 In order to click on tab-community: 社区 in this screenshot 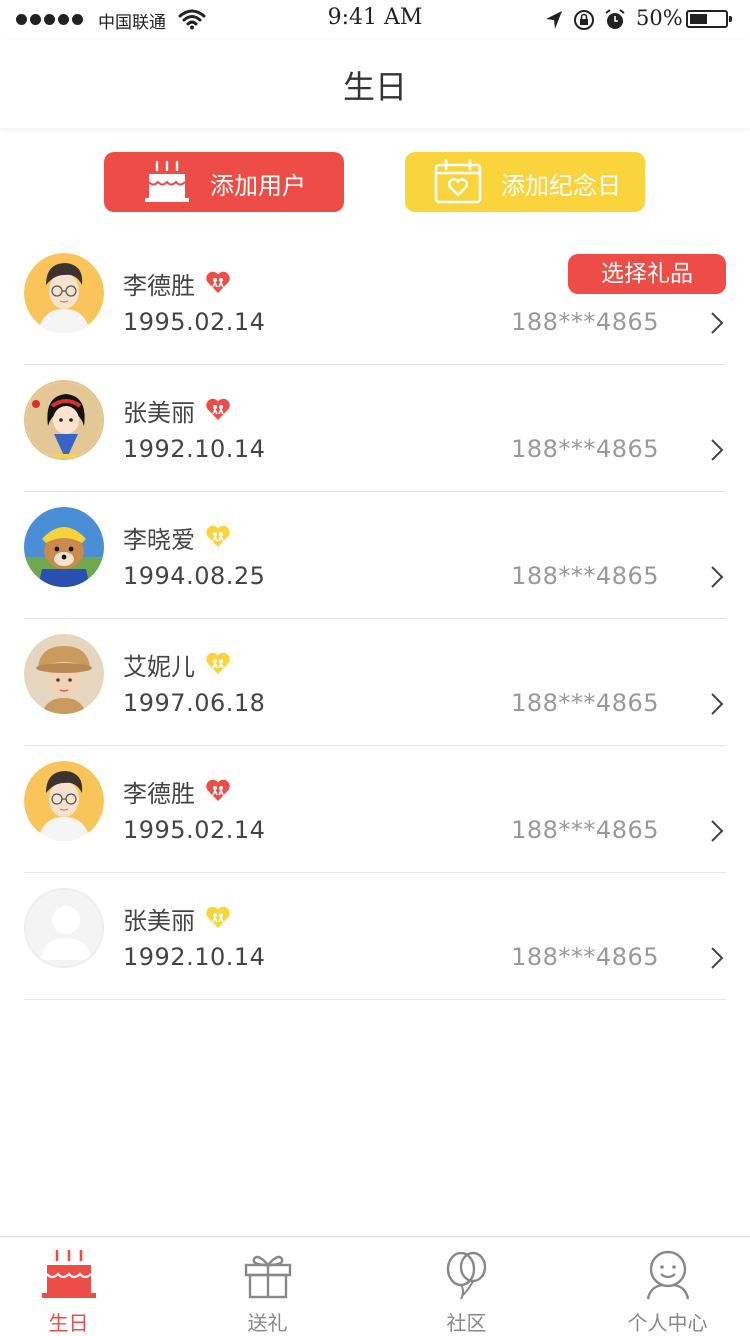, I will do `click(466, 1286)`.